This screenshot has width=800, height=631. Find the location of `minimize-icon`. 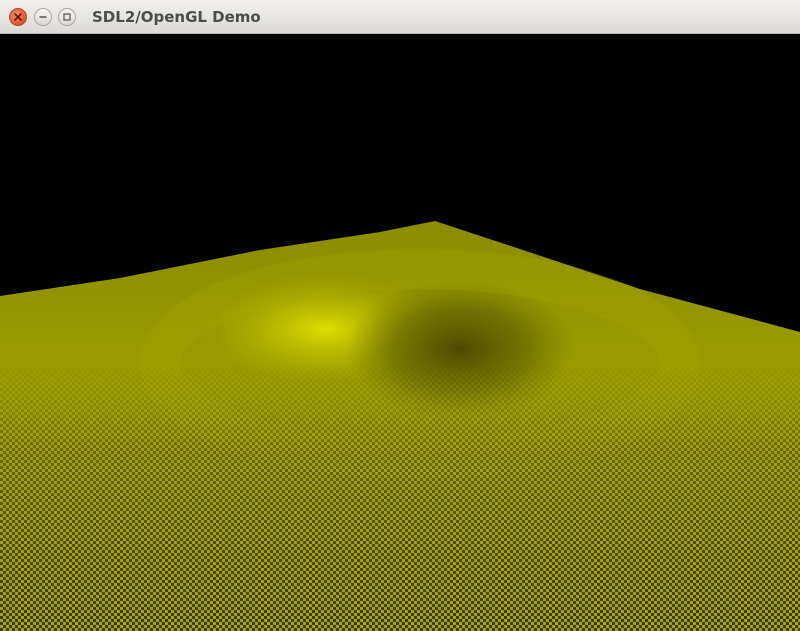

minimize-icon is located at coordinates (43, 17).